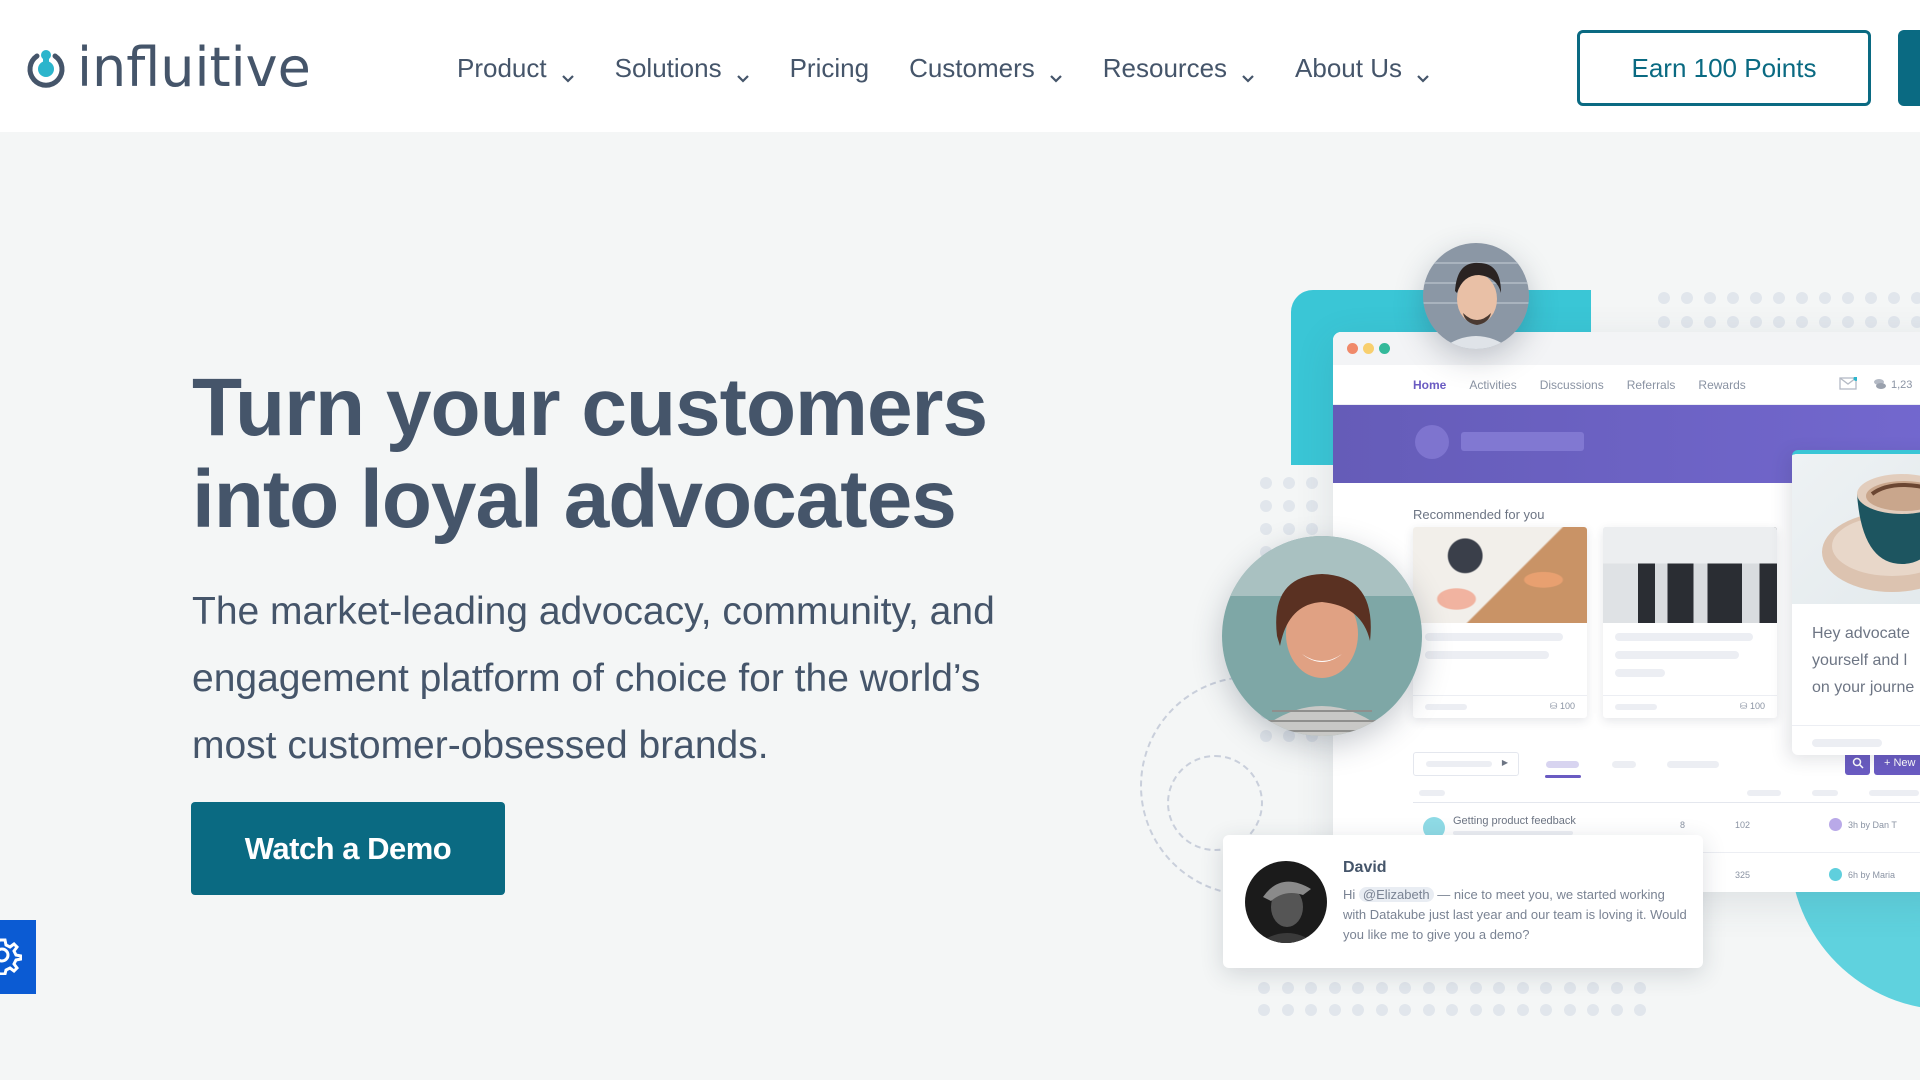 The height and width of the screenshot is (1080, 1920). Describe the element at coordinates (1789, 310) in the screenshot. I see `decorative-dots` at that location.